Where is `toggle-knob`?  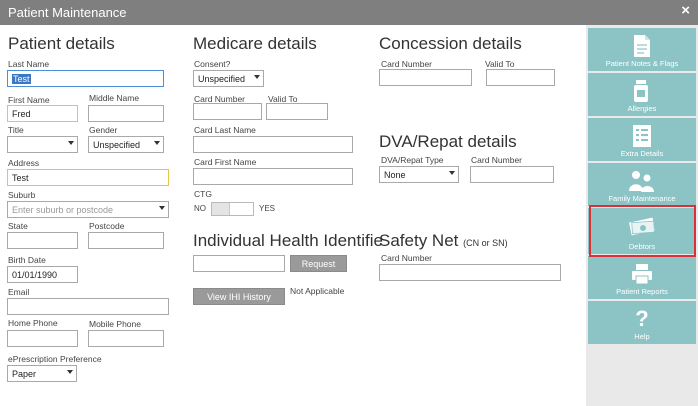 toggle-knob is located at coordinates (221, 209).